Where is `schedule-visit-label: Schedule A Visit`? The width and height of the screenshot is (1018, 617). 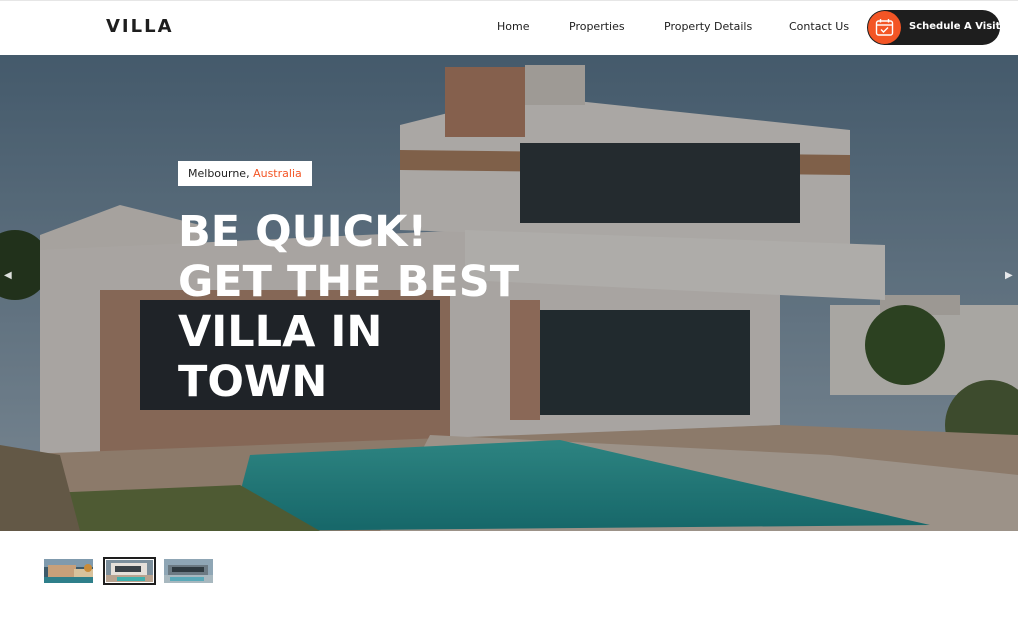
schedule-visit-label: Schedule A Visit is located at coordinates (955, 26).